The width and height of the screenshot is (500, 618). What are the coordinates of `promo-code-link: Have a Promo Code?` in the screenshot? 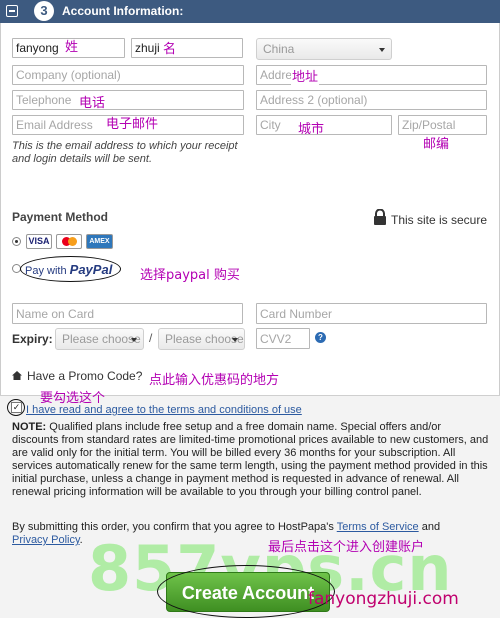 It's located at (84, 376).